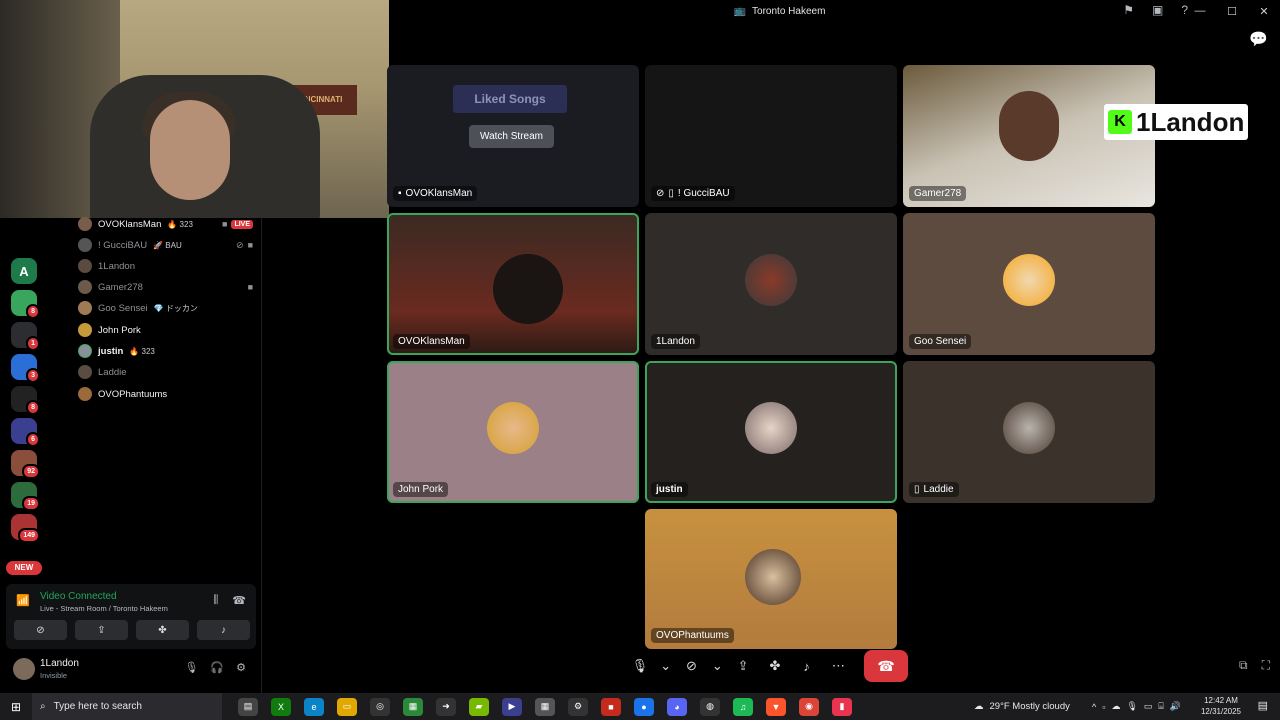  Describe the element at coordinates (1263, 705) in the screenshot. I see `notification-icon: ▤` at that location.